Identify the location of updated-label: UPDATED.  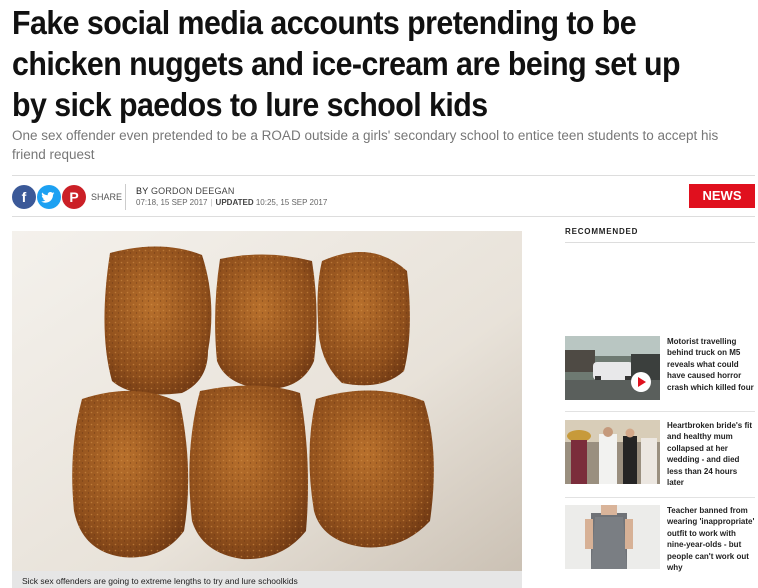
(234, 202).